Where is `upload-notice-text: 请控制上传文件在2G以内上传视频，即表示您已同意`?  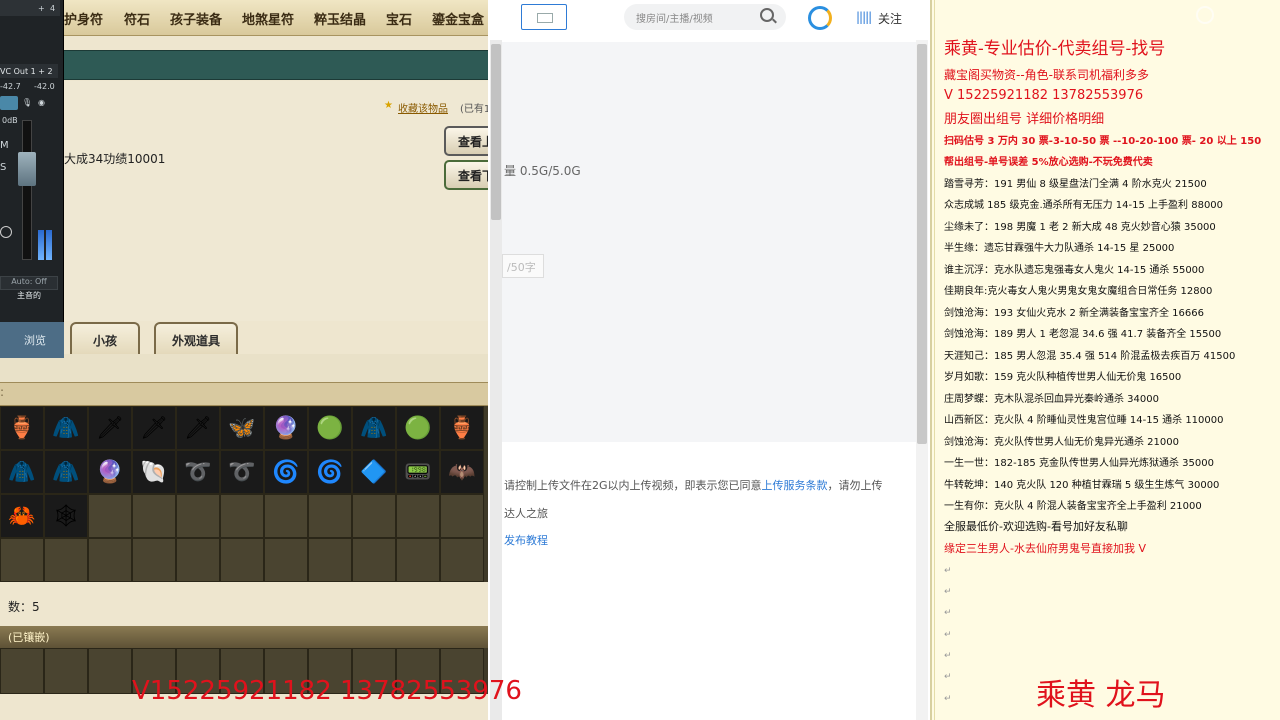 upload-notice-text: 请控制上传文件在2G以内上传视频，即表示您已同意 is located at coordinates (633, 485).